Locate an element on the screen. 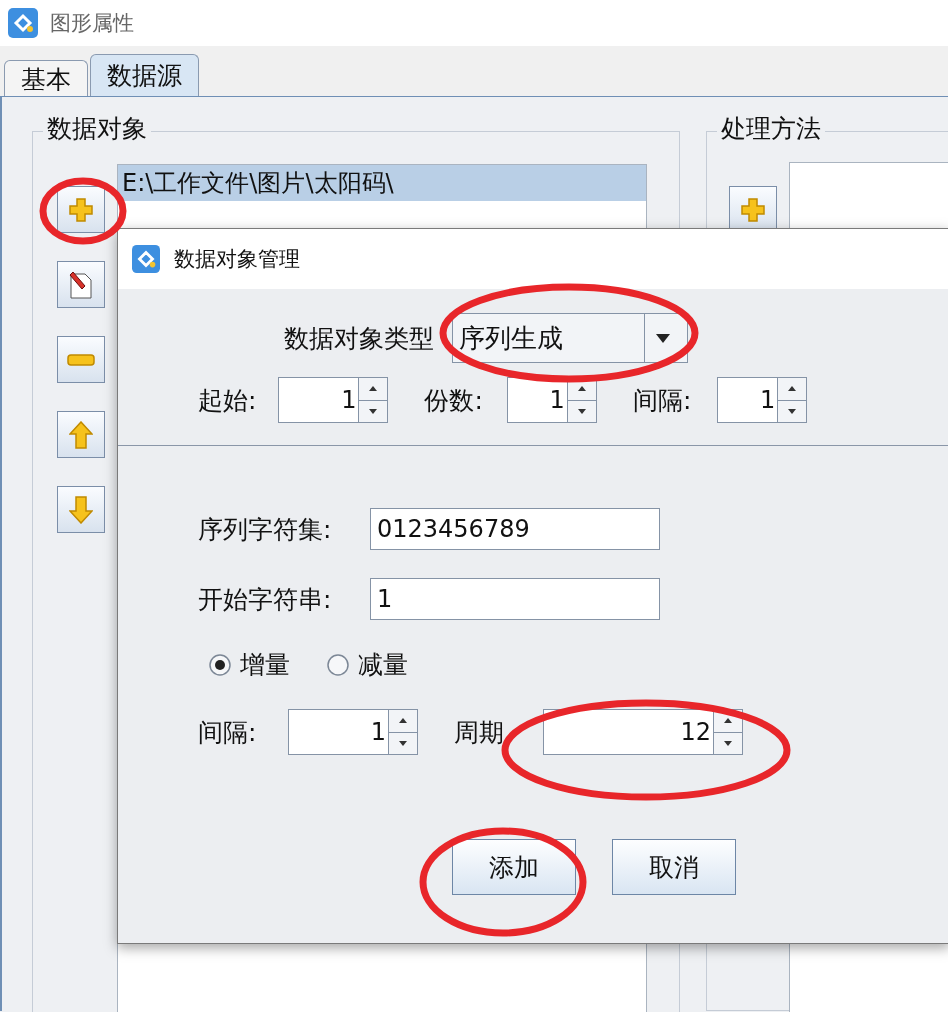 Image resolution: width=948 pixels, height=1012 pixels. radio-option: 增量 is located at coordinates (249, 664).